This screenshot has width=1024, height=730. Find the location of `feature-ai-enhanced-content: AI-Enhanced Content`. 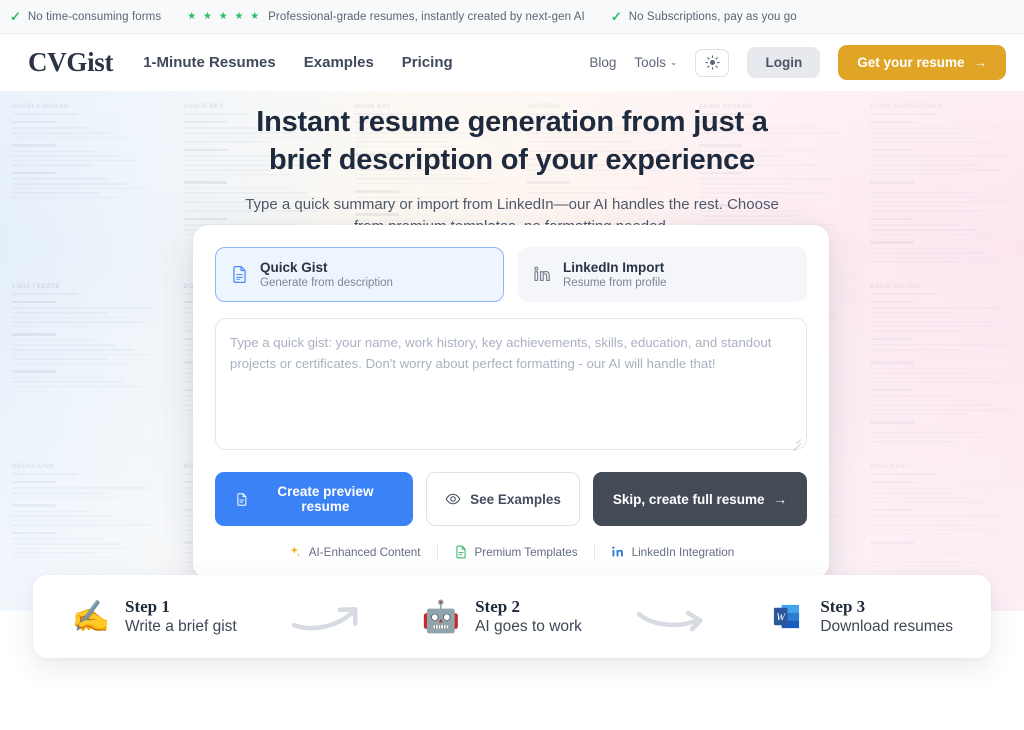

feature-ai-enhanced-content: AI-Enhanced Content is located at coordinates (354, 552).